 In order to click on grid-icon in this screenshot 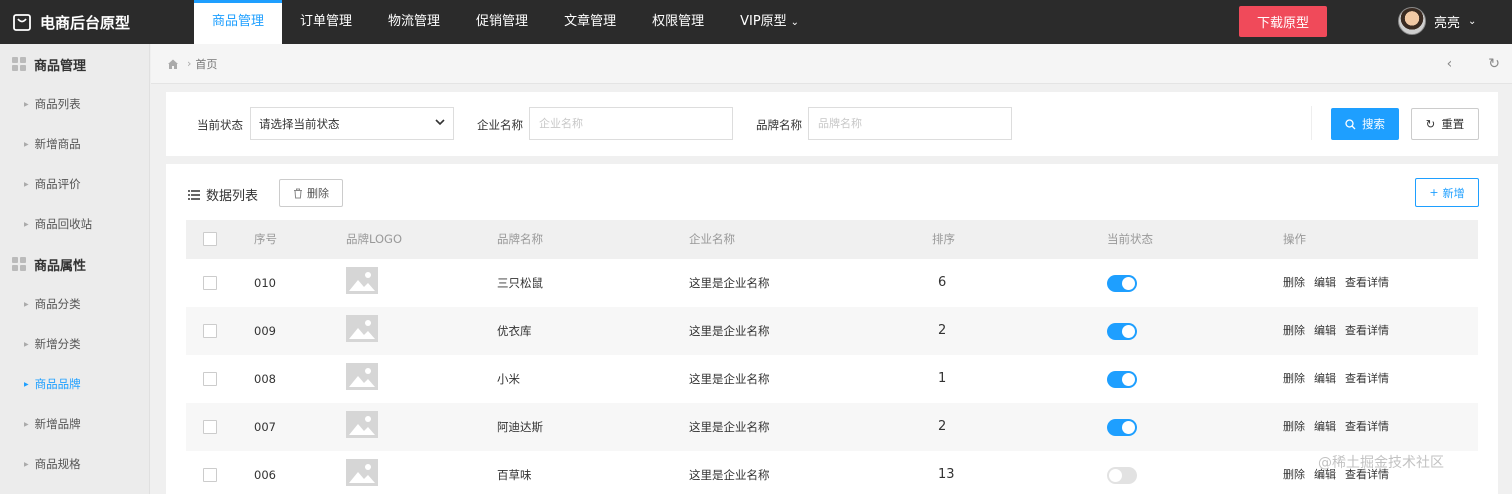, I will do `click(19, 64)`.